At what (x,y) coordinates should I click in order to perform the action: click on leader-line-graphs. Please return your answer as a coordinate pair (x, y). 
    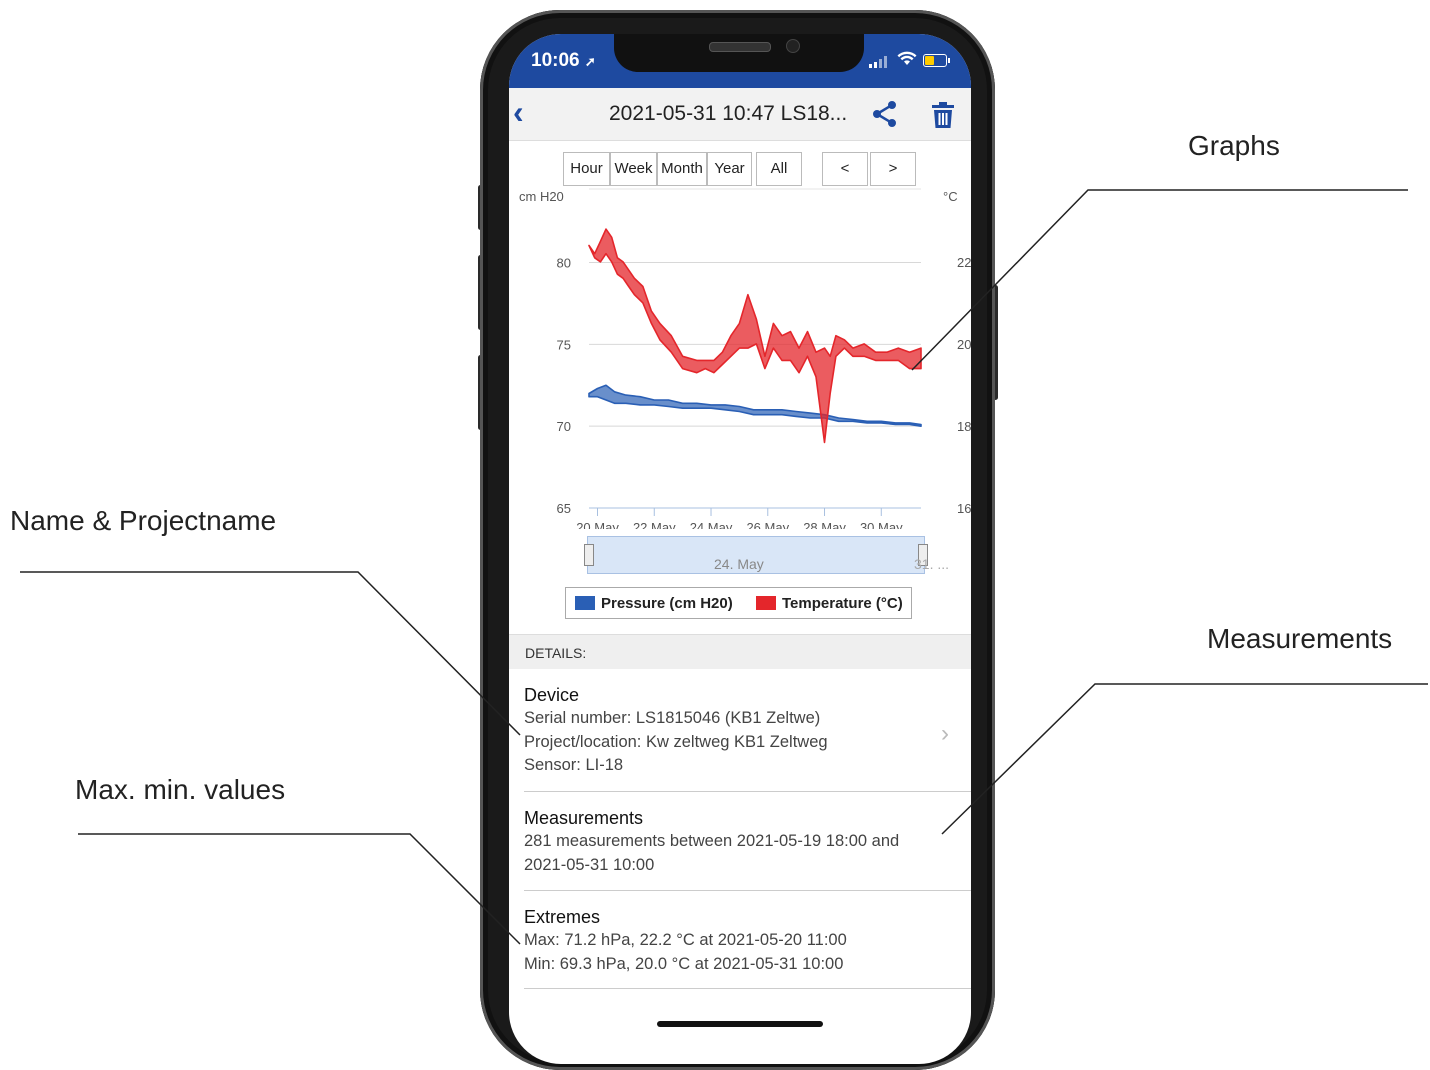
    Looking at the image, I should click on (1159, 280).